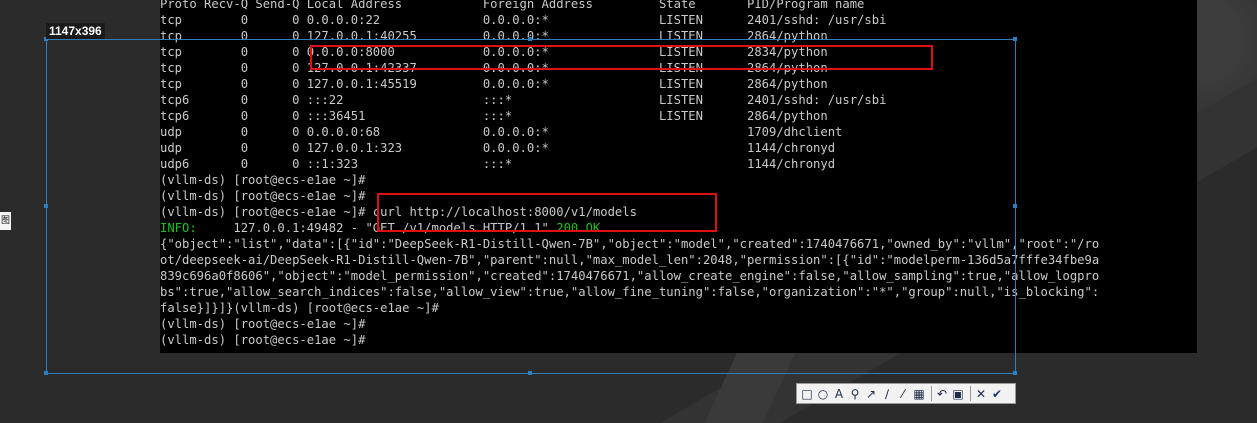 Image resolution: width=1257 pixels, height=423 pixels. What do you see at coordinates (942, 393) in the screenshot?
I see `undo-icon: ↶` at bounding box center [942, 393].